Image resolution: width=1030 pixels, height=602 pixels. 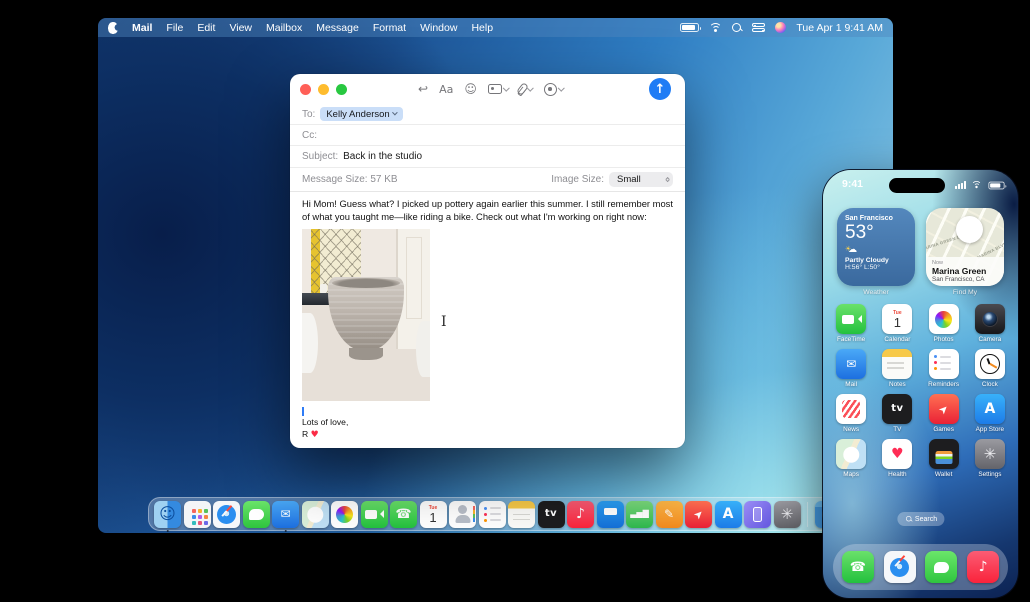 What do you see at coordinates (446, 89) in the screenshot?
I see `format-button: Aa` at bounding box center [446, 89].